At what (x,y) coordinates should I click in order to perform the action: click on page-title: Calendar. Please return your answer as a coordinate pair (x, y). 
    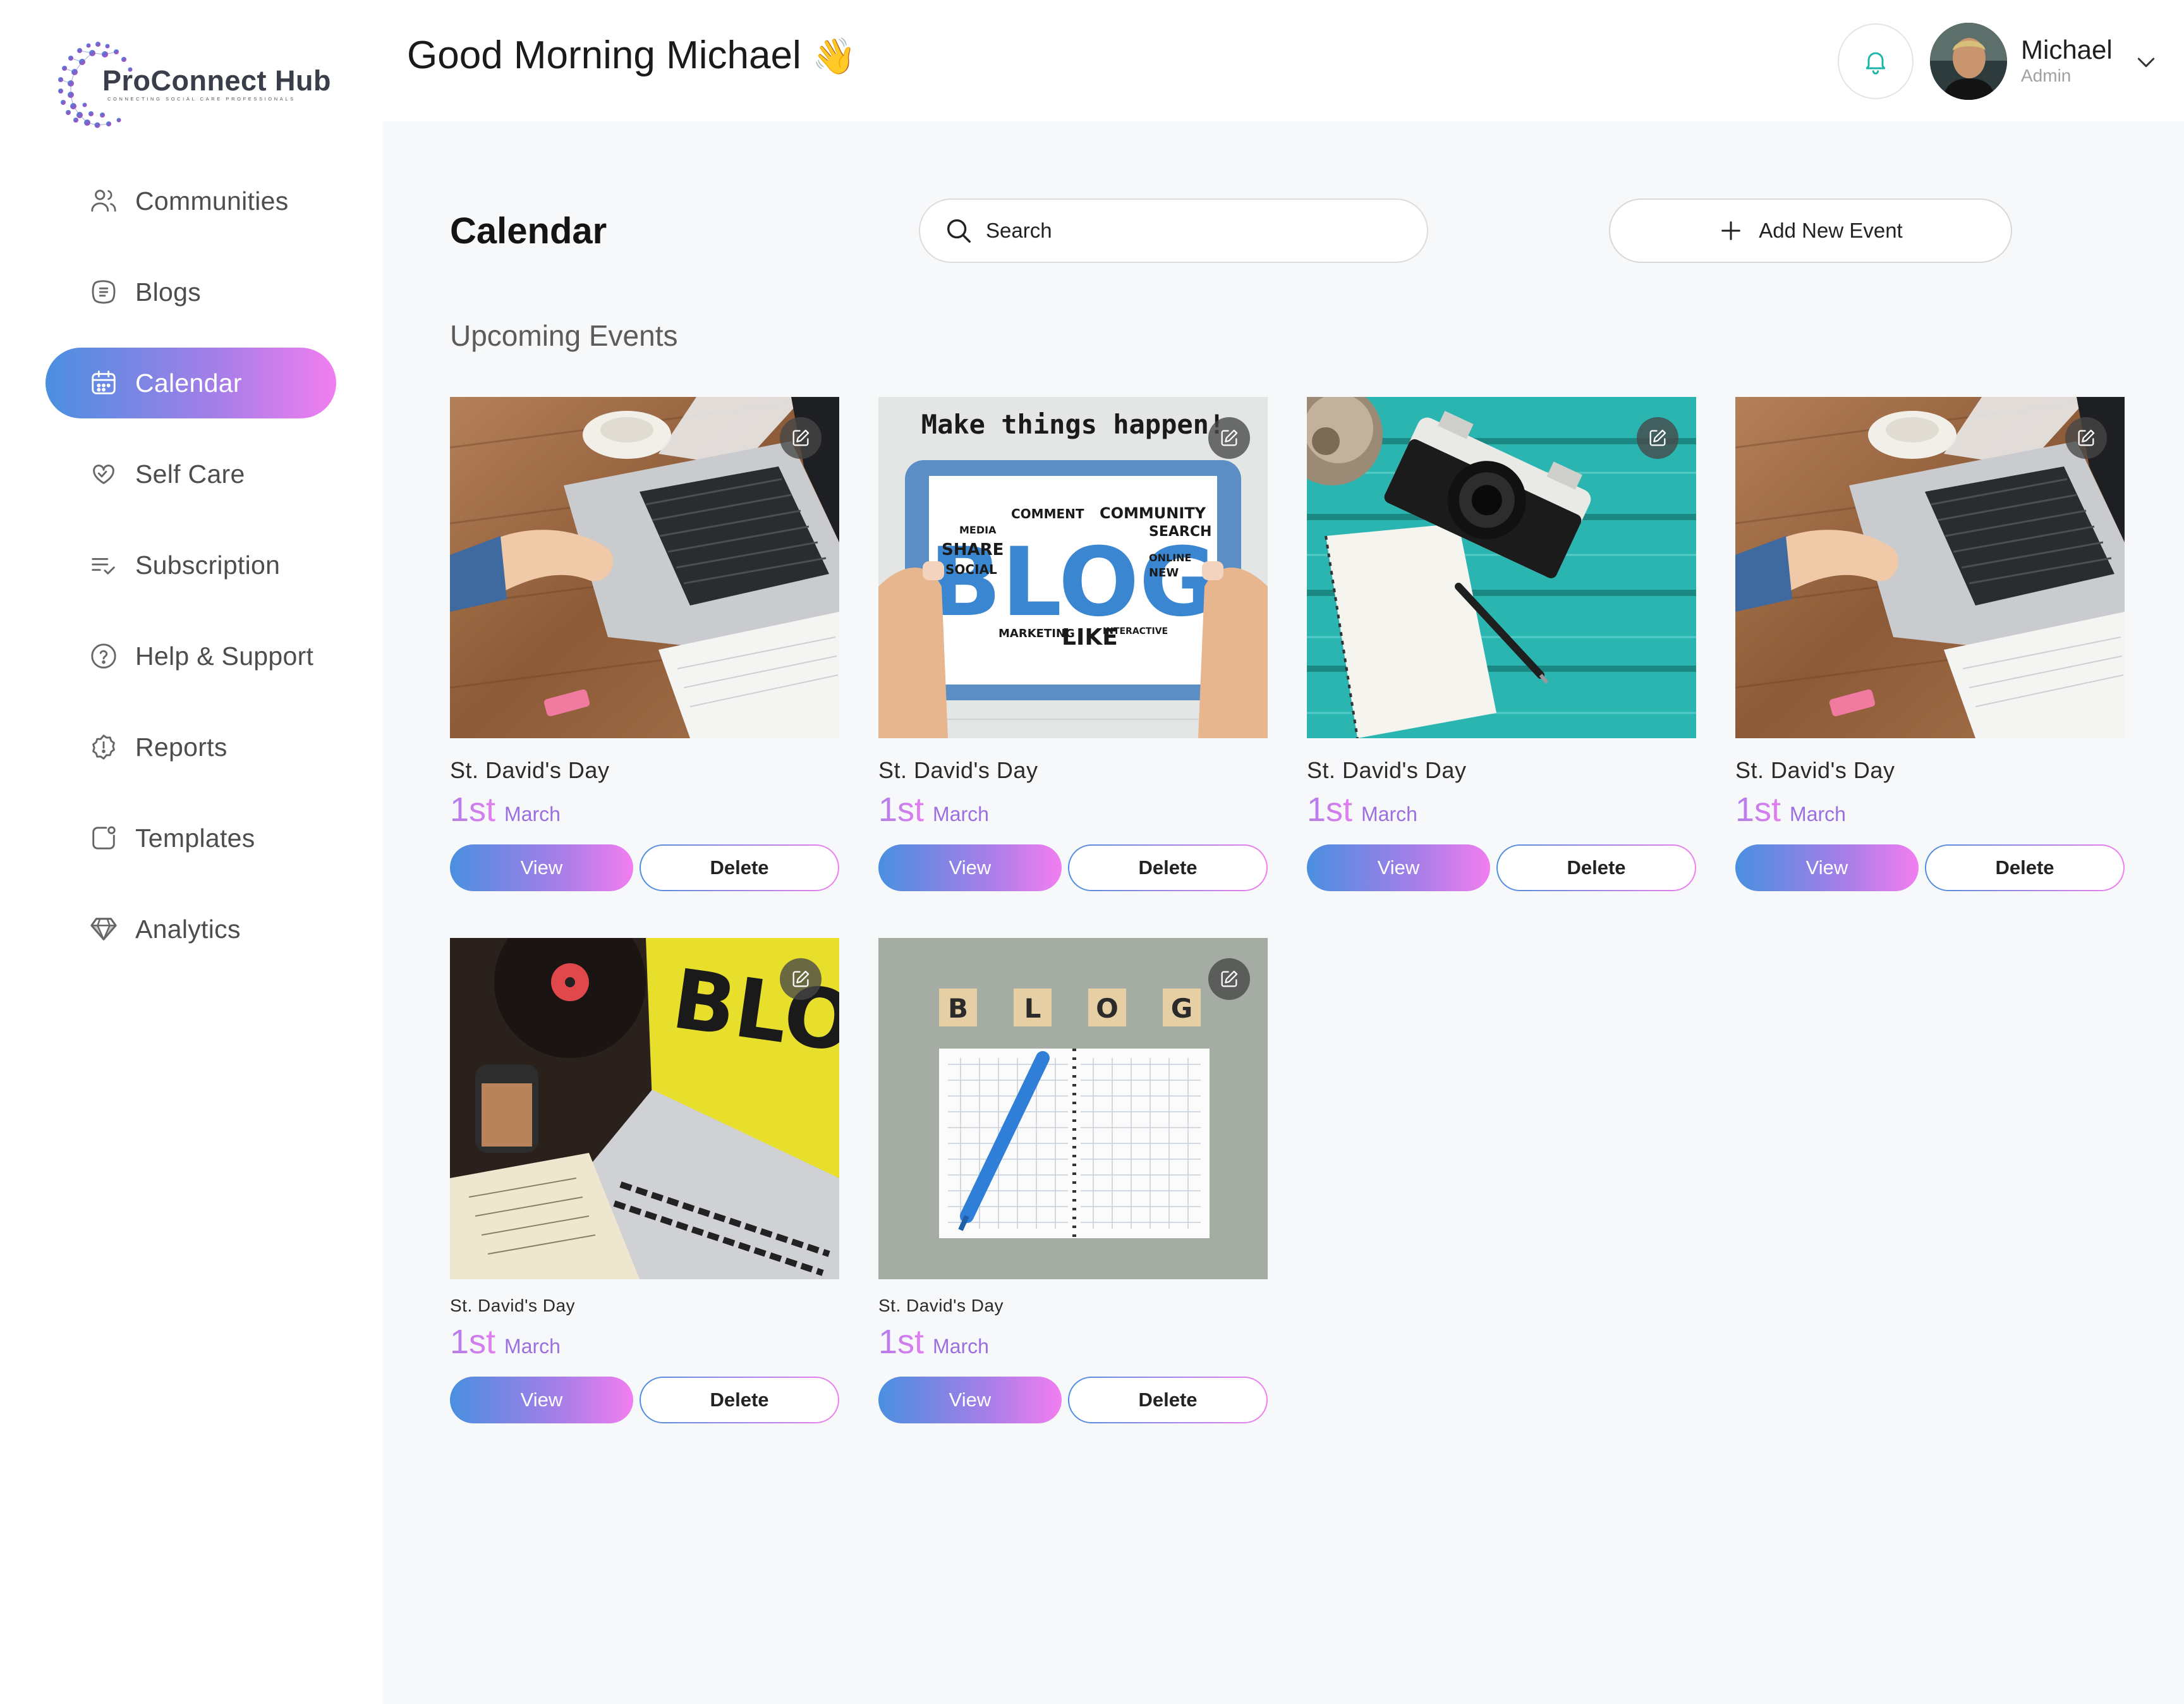
    Looking at the image, I should click on (528, 231).